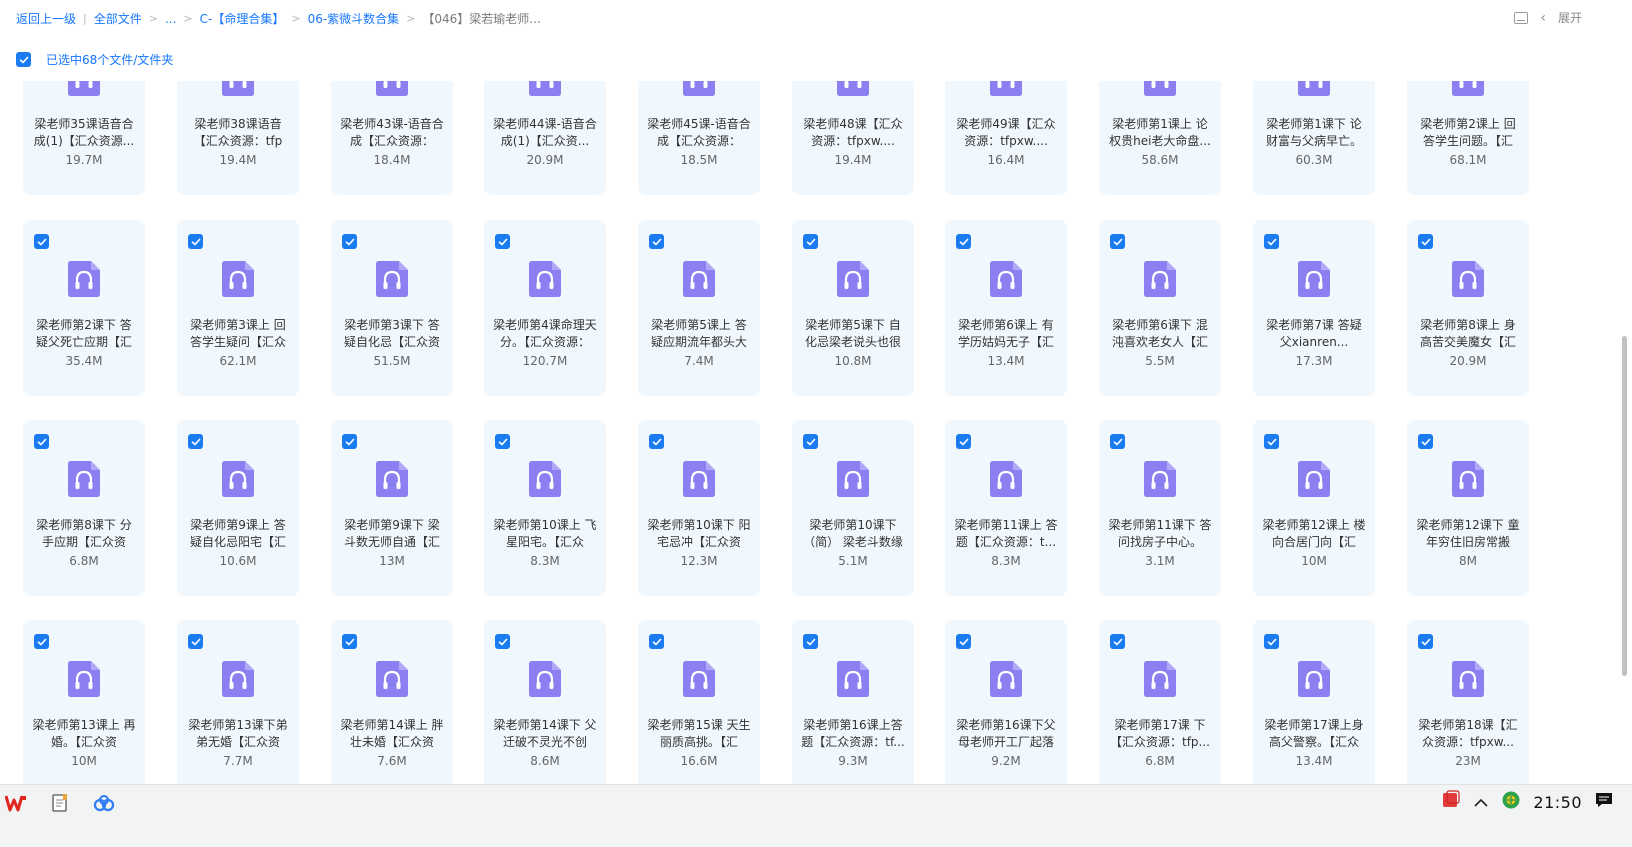 This screenshot has height=847, width=1632. Describe the element at coordinates (1570, 17) in the screenshot. I see `expand-button: 展开` at that location.